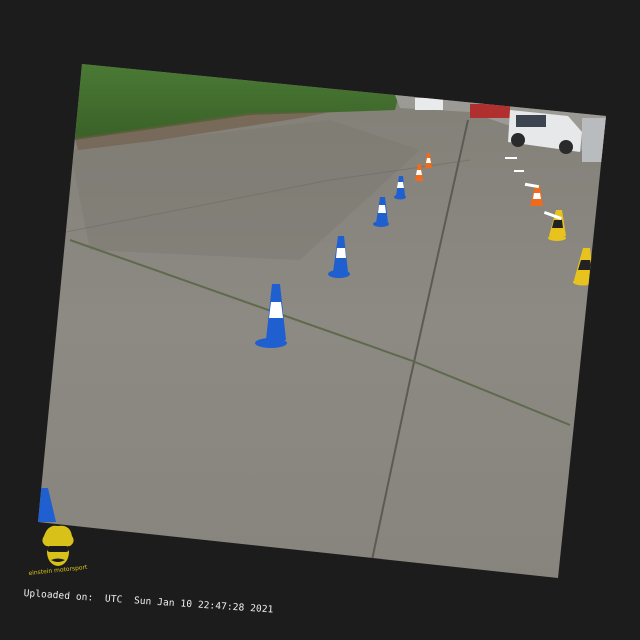 The width and height of the screenshot is (640, 640). What do you see at coordinates (66, 558) in the screenshot?
I see `einstein-motorsport-logo: einstein motorsport` at bounding box center [66, 558].